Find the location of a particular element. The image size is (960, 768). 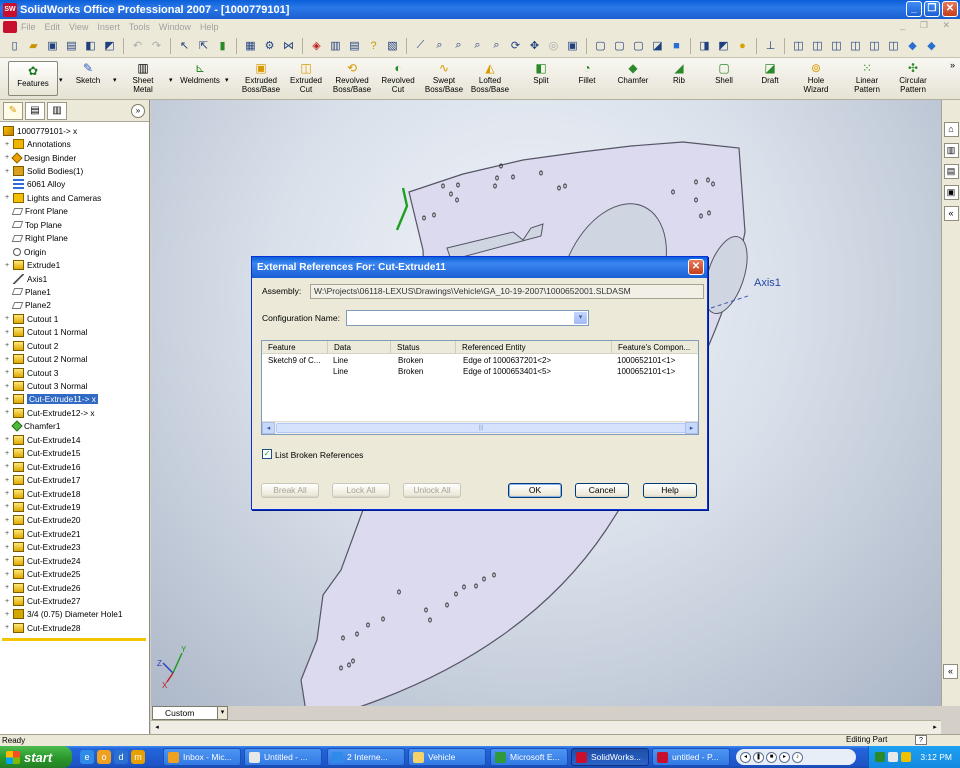

media-prev-icon: ◂ is located at coordinates (745, 757).